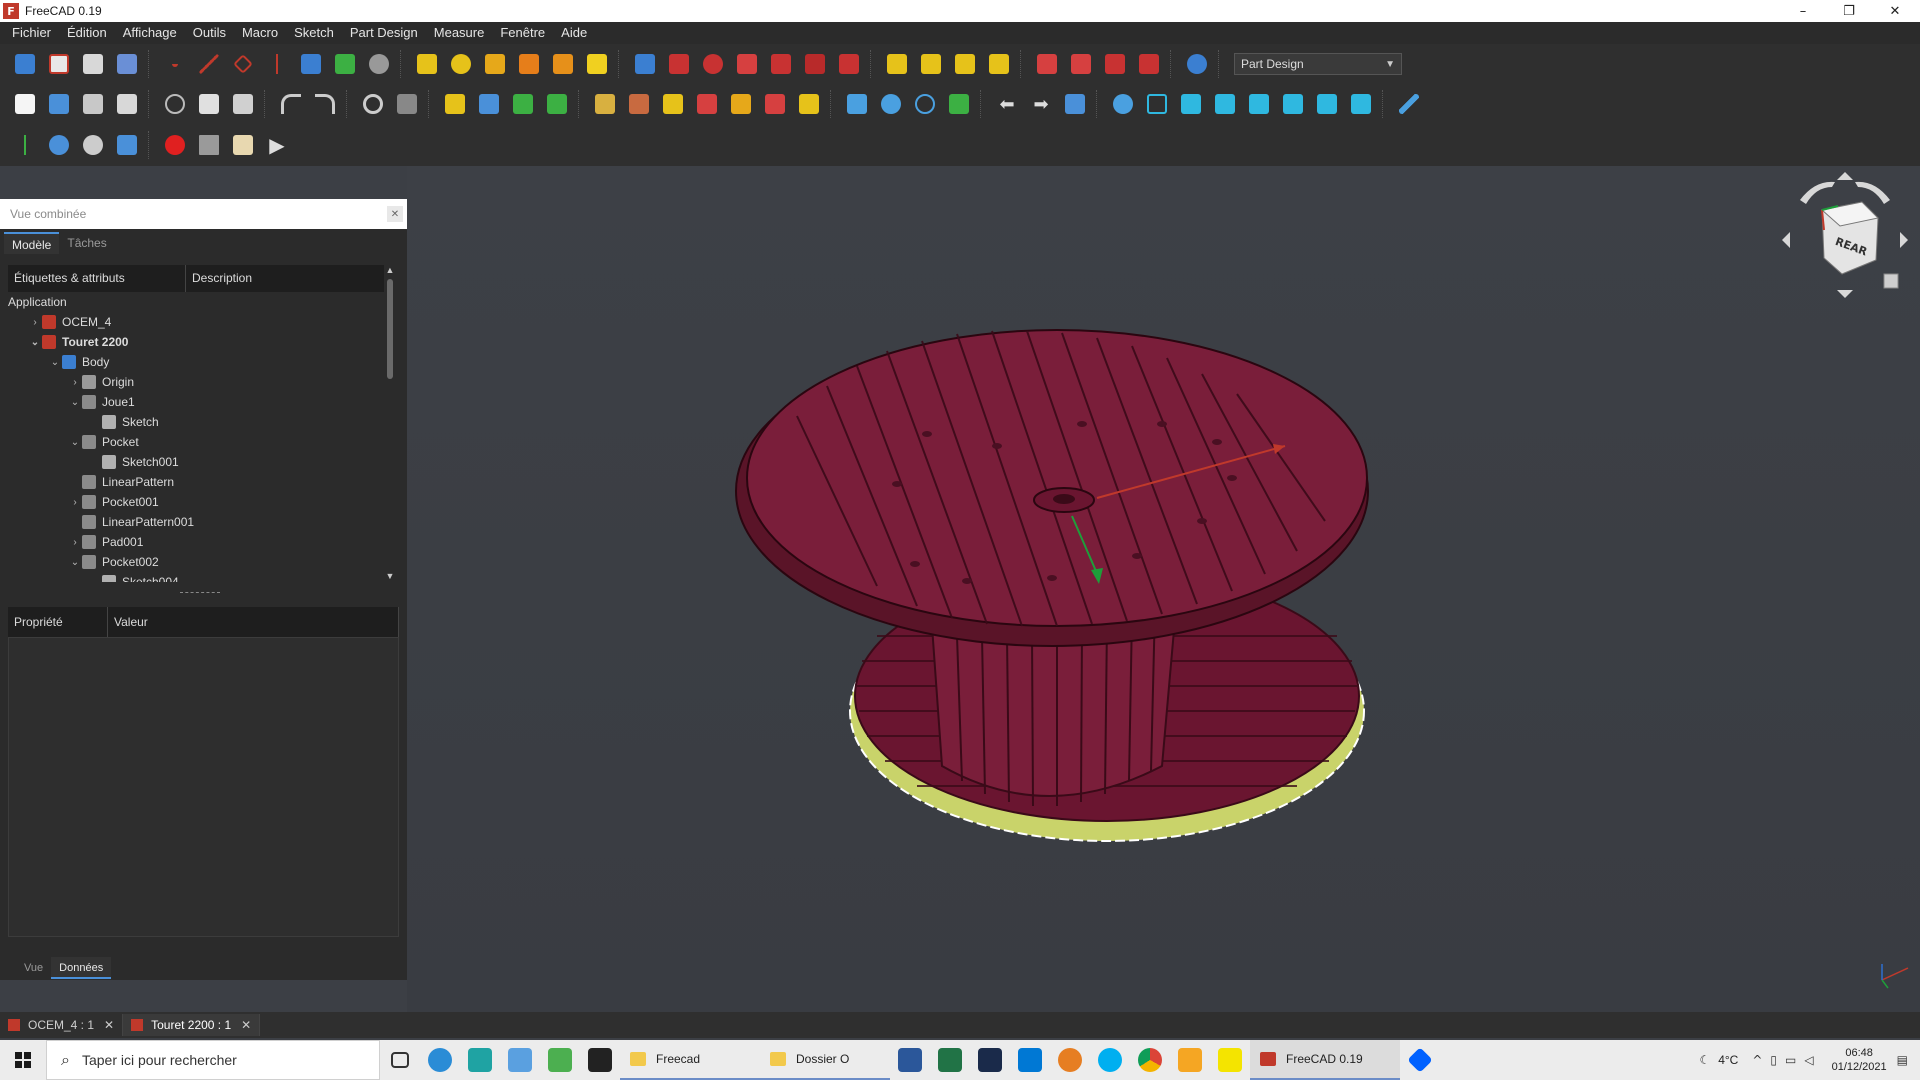 This screenshot has width=1920, height=1080. What do you see at coordinates (150, 33) in the screenshot?
I see `menu-affichage: Affichage` at bounding box center [150, 33].